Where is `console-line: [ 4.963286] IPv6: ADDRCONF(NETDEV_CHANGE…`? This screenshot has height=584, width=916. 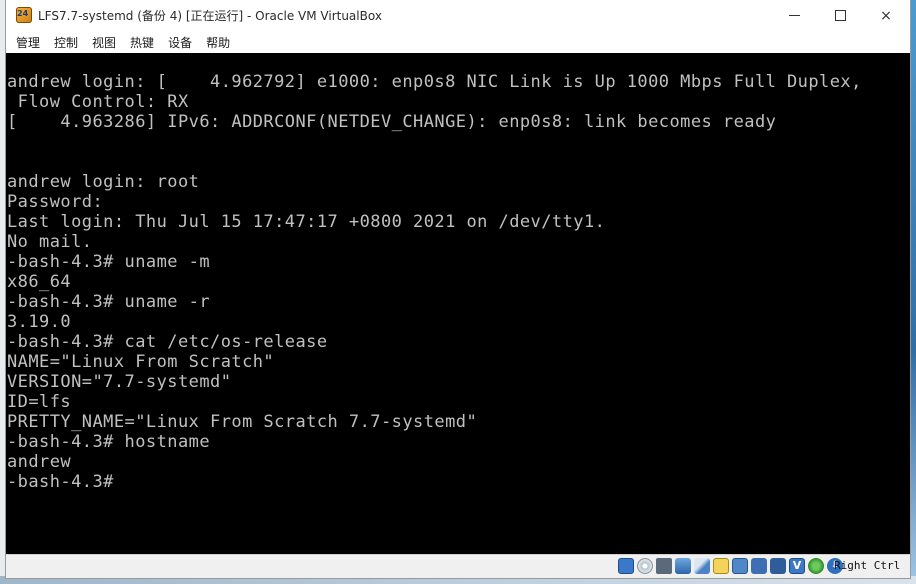
console-line: [ 4.963286] IPv6: ADDRCONF(NETDEV_CHANGE… is located at coordinates (392, 122).